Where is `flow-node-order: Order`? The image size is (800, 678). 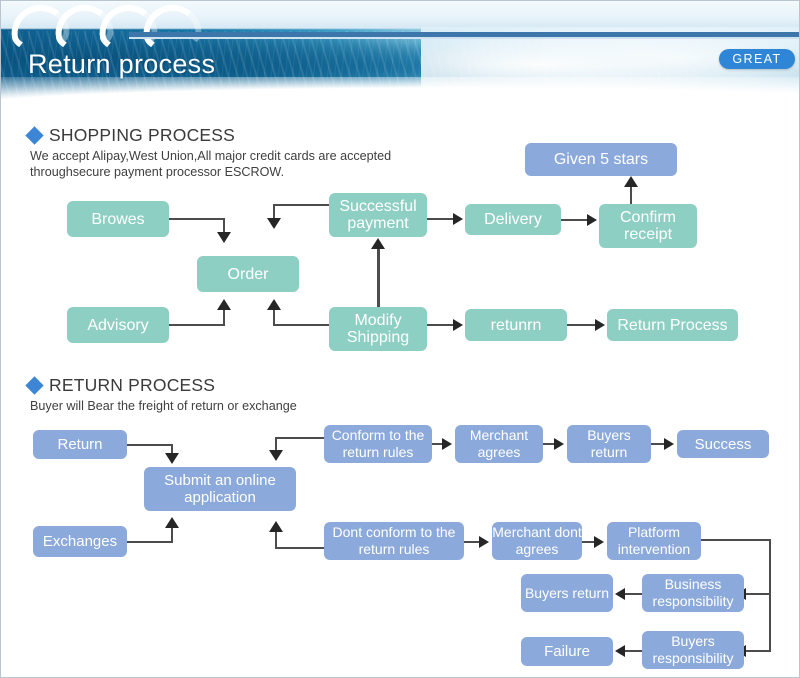 flow-node-order: Order is located at coordinates (248, 274).